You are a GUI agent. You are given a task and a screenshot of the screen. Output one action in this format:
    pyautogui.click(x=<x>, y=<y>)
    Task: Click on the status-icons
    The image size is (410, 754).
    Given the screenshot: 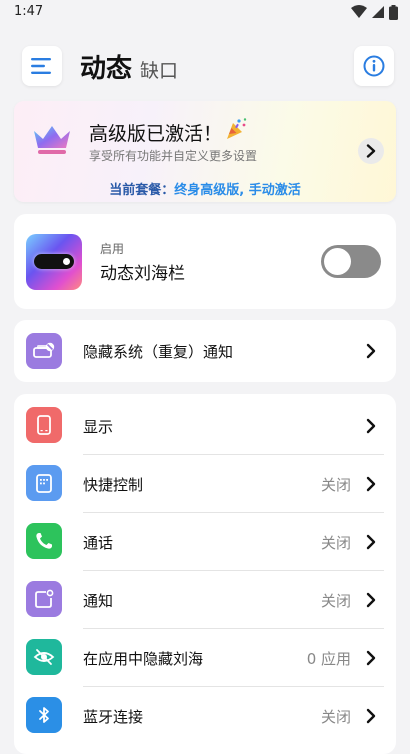 What is the action you would take?
    pyautogui.click(x=374, y=12)
    